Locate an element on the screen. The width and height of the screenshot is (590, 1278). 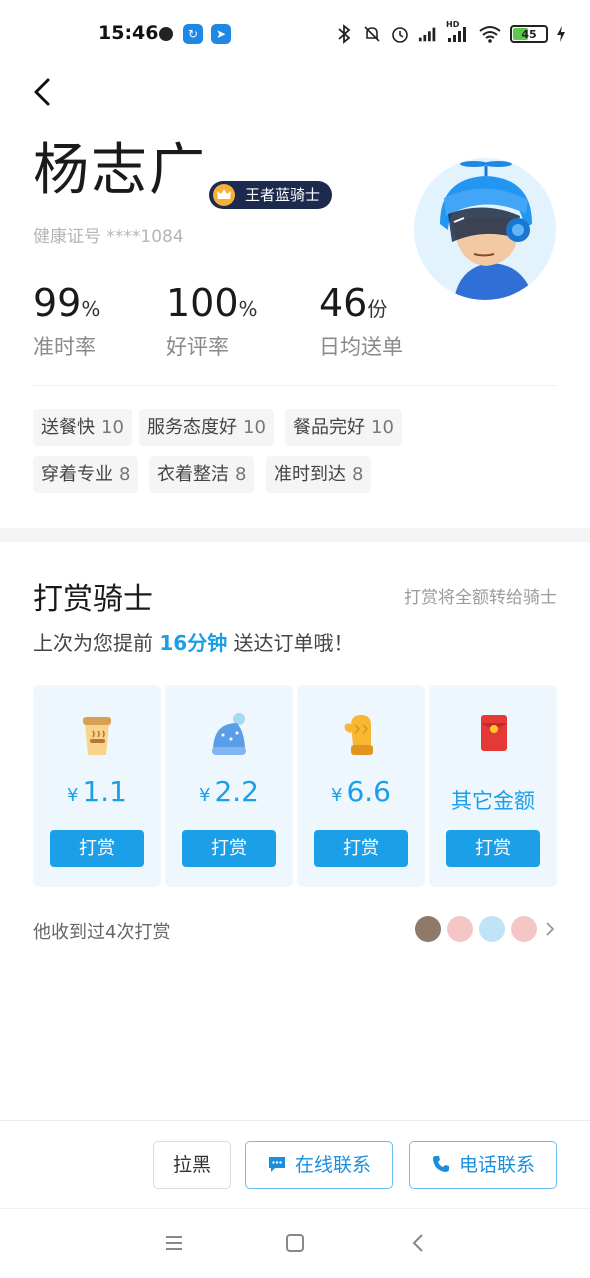
status-time: 15:46 is located at coordinates (128, 33).